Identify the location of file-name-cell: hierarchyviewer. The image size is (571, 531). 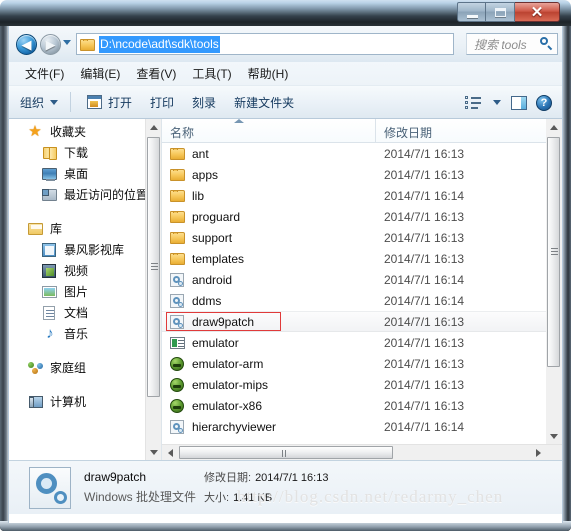
(268, 427).